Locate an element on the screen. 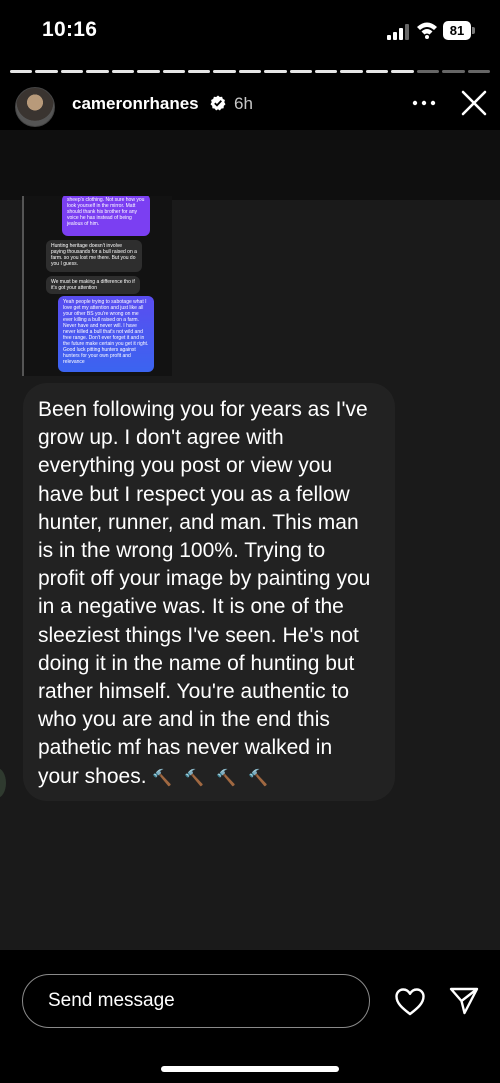  story-age: 6h is located at coordinates (243, 103).